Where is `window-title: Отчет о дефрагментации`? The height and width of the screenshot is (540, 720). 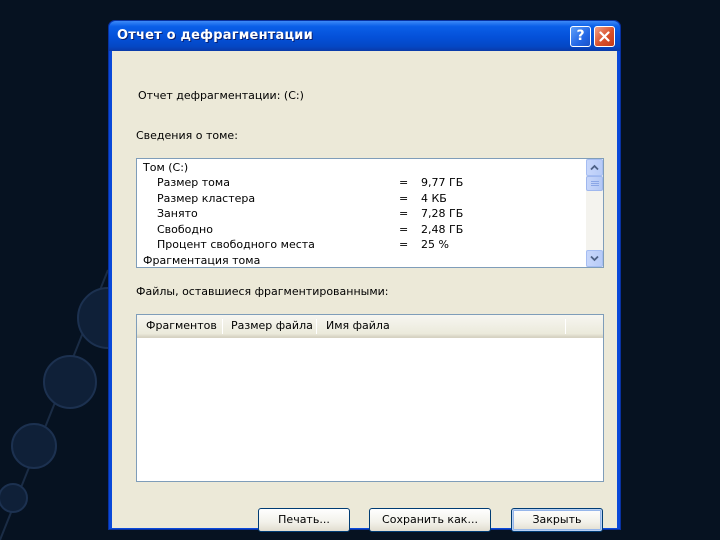 window-title: Отчет о дефрагментации is located at coordinates (215, 35).